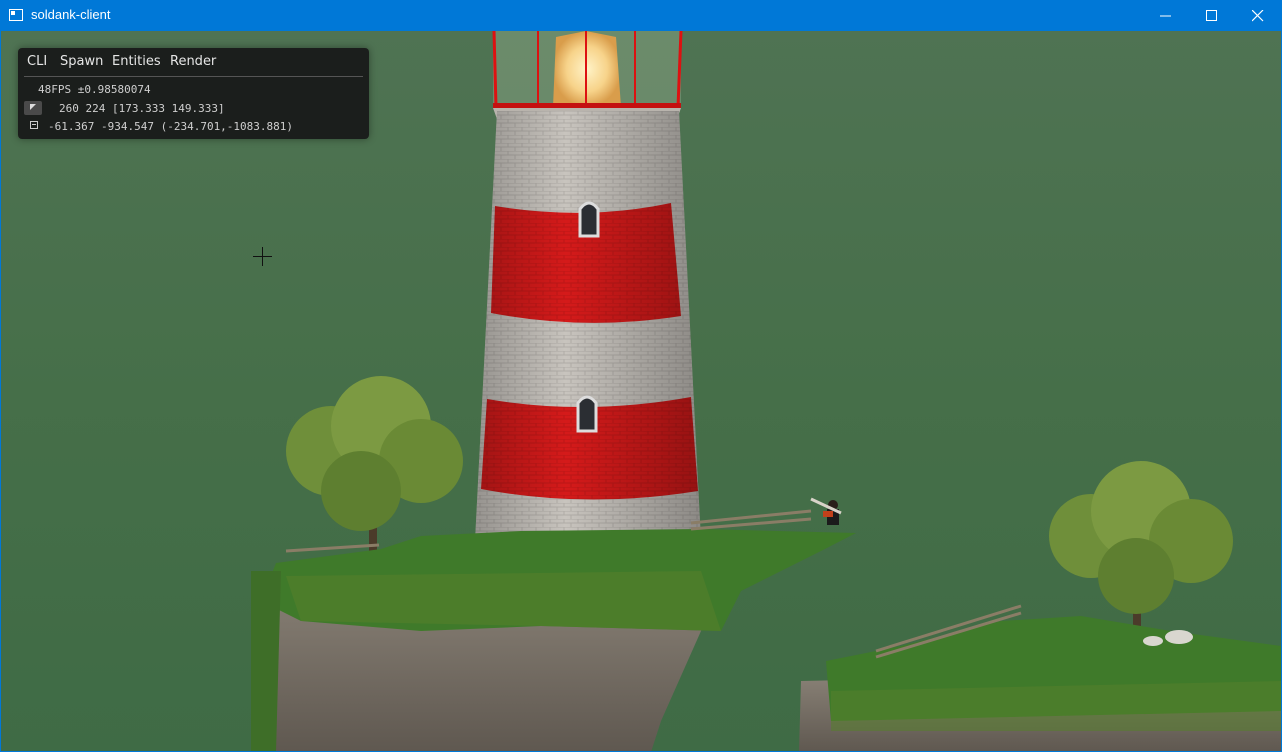 The height and width of the screenshot is (752, 1282). I want to click on maximize-button, so click(1212, 16).